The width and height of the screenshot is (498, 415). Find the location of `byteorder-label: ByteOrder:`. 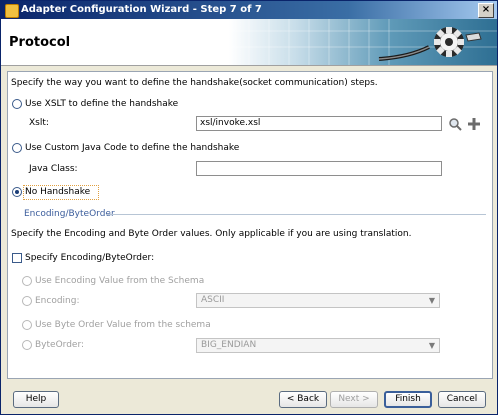

byteorder-label: ByteOrder: is located at coordinates (60, 345).